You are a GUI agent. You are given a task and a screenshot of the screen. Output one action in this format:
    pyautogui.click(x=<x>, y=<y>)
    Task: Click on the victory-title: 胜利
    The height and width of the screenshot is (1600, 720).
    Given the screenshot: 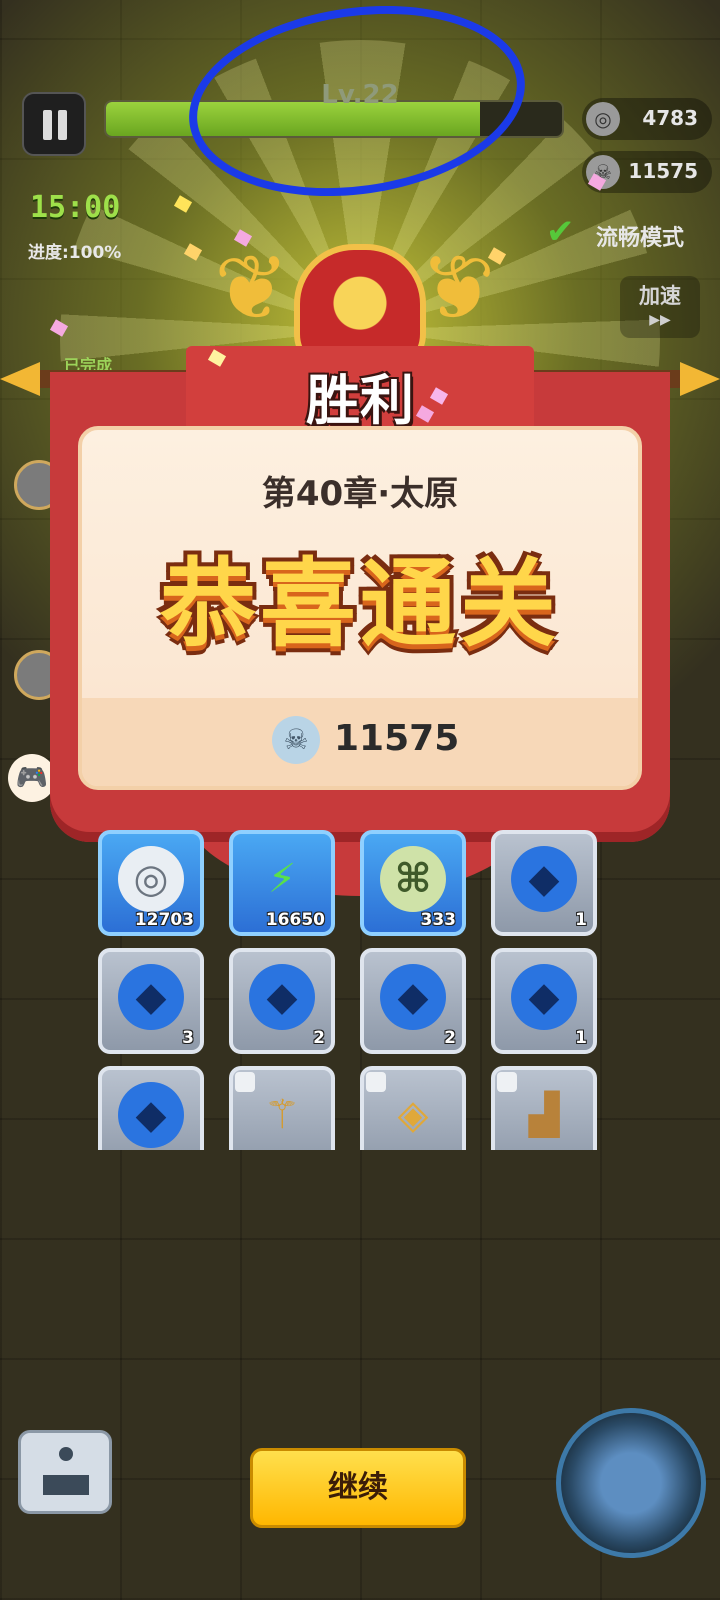 What is the action you would take?
    pyautogui.click(x=360, y=400)
    